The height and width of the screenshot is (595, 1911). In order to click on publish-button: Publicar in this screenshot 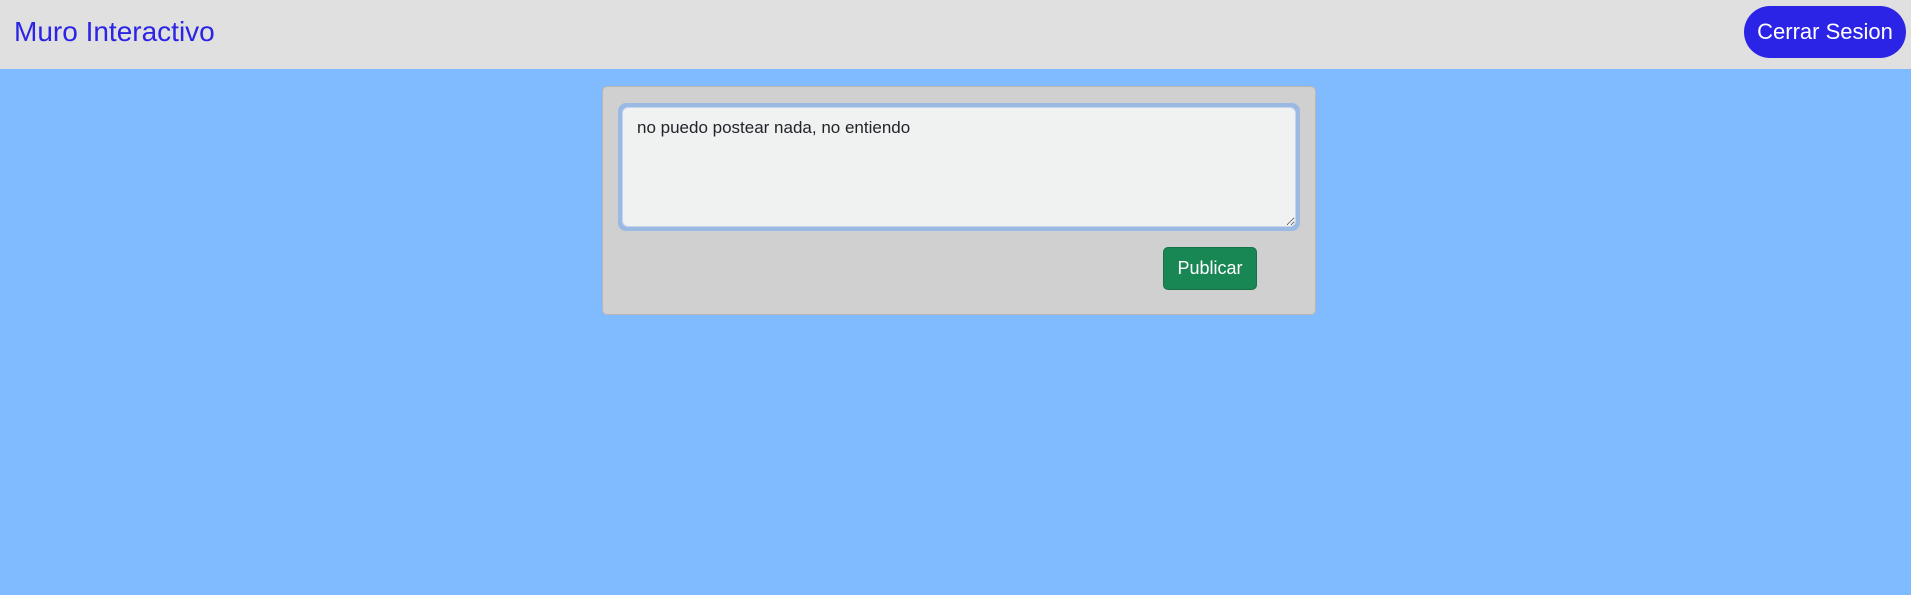, I will do `click(1210, 268)`.